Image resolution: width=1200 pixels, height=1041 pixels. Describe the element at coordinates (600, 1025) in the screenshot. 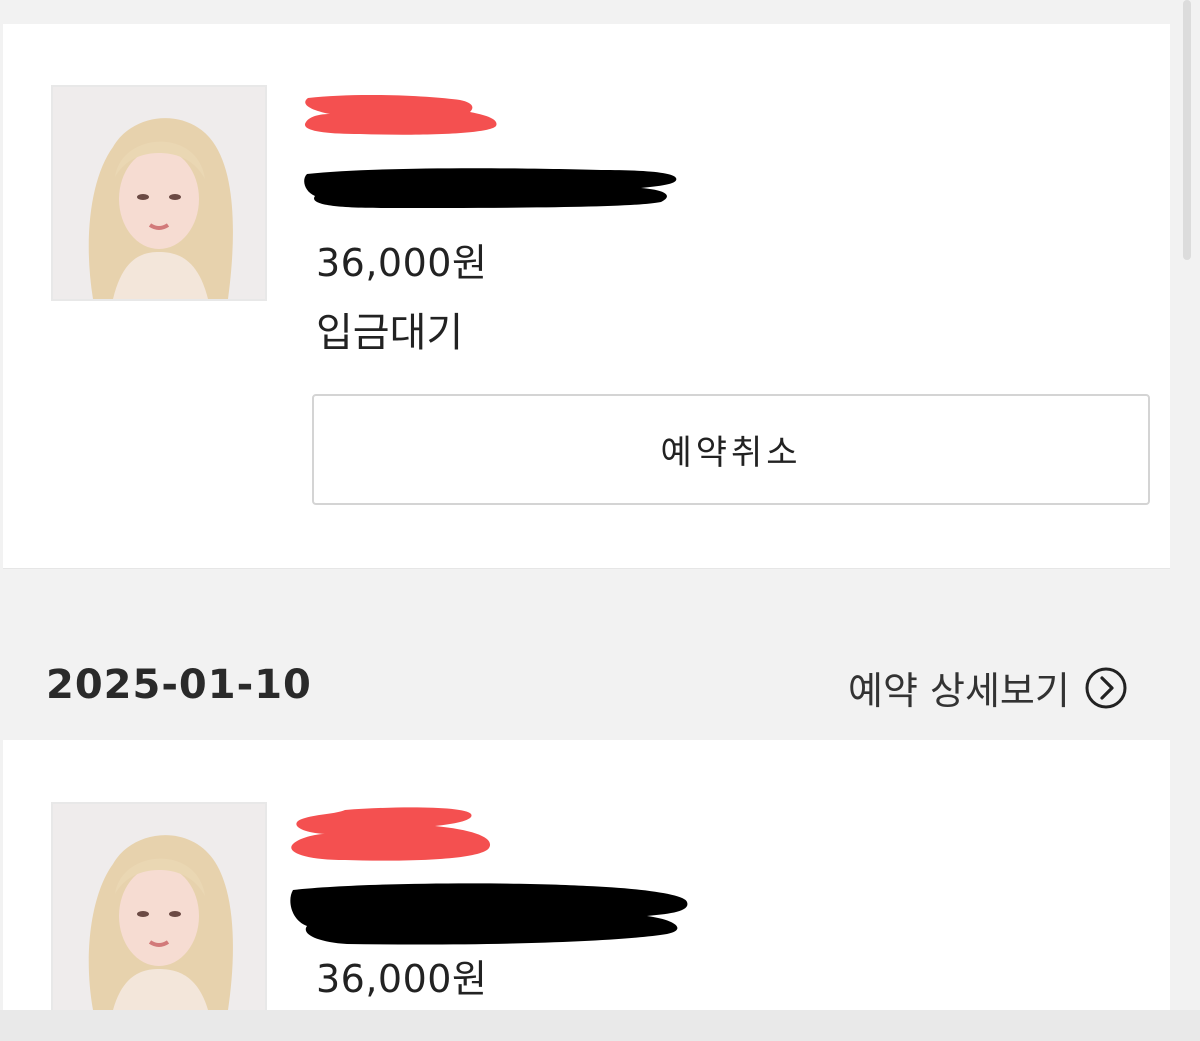

I see `bottom-bar` at that location.